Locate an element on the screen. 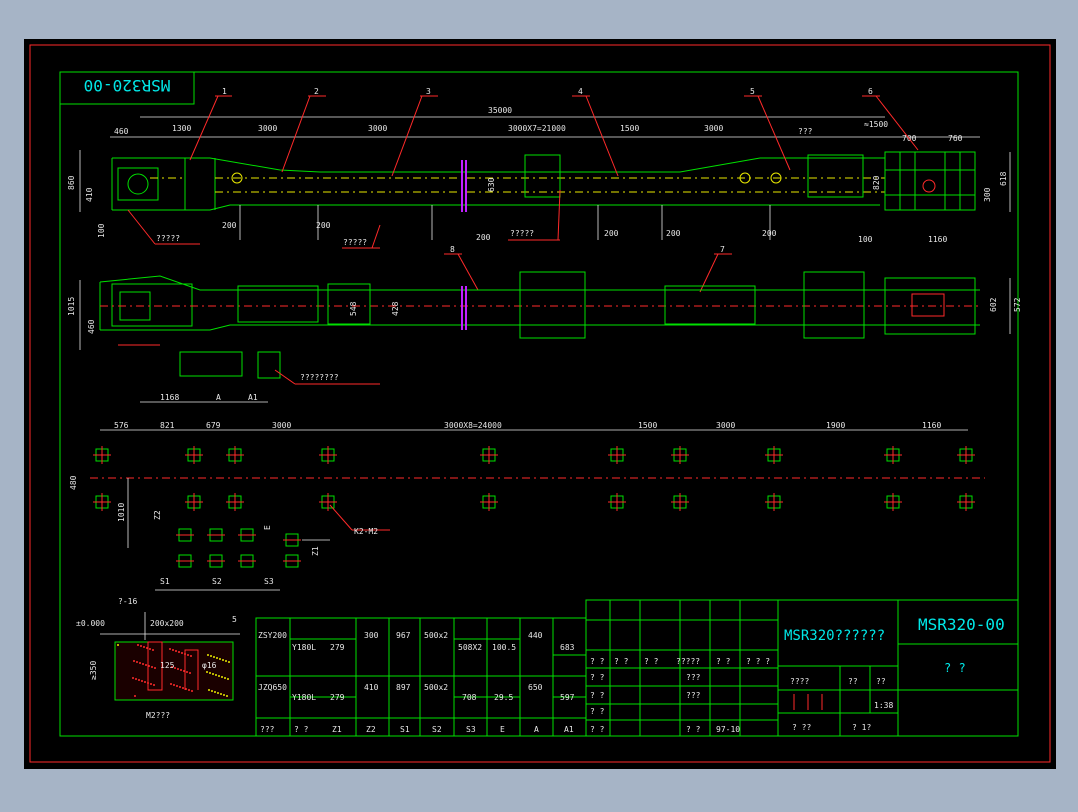  svg-text: 200x200 is located at coordinates (167, 623).